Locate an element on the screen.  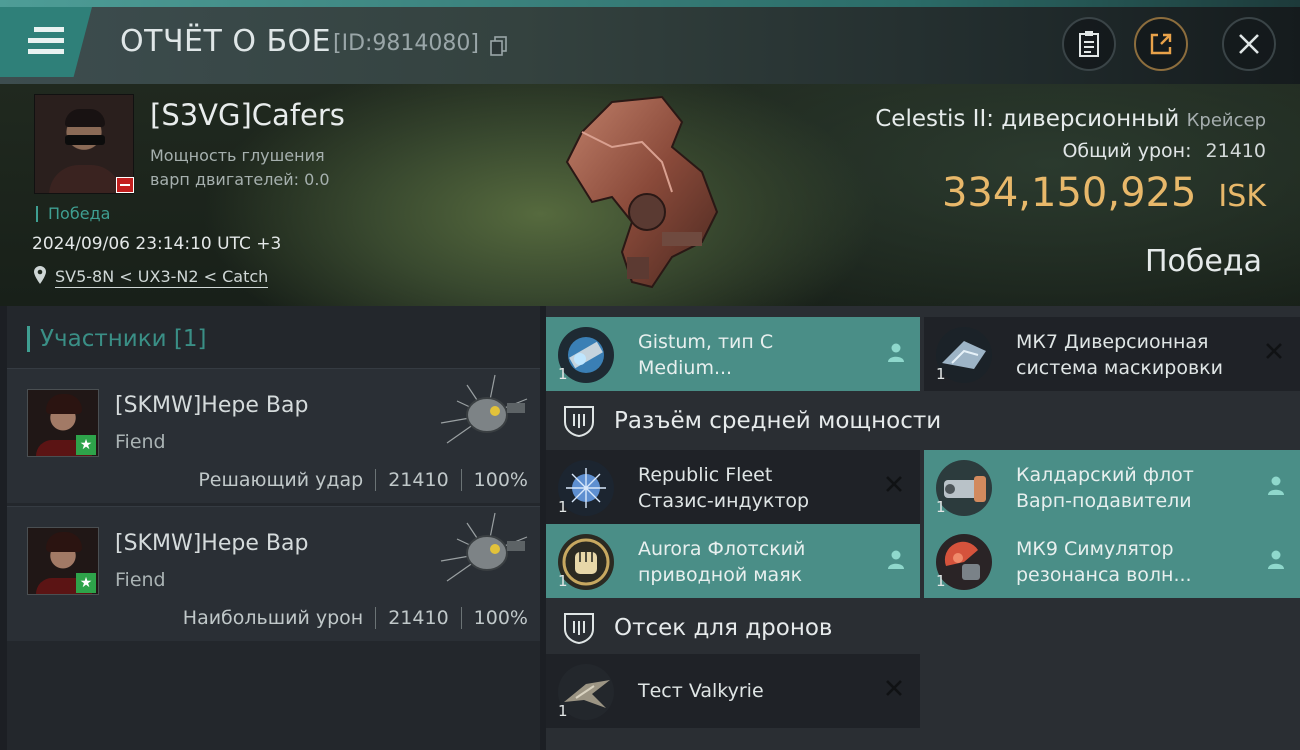
location-link: SV5-8N < UX3-N2 < Catch is located at coordinates (162, 277).